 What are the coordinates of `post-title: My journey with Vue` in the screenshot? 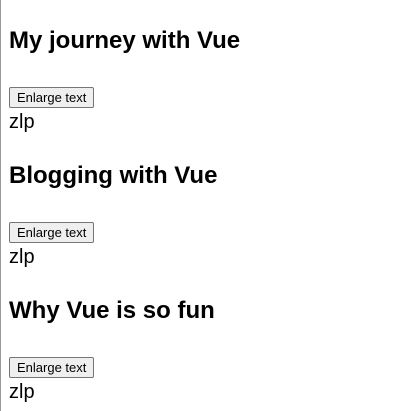 It's located at (125, 40).